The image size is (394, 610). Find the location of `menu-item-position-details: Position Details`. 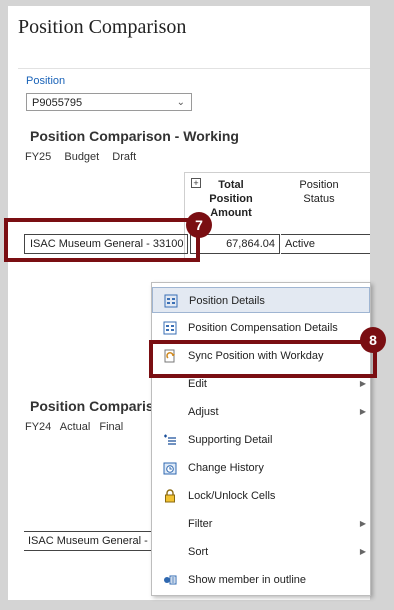

menu-item-position-details: Position Details is located at coordinates (261, 300).